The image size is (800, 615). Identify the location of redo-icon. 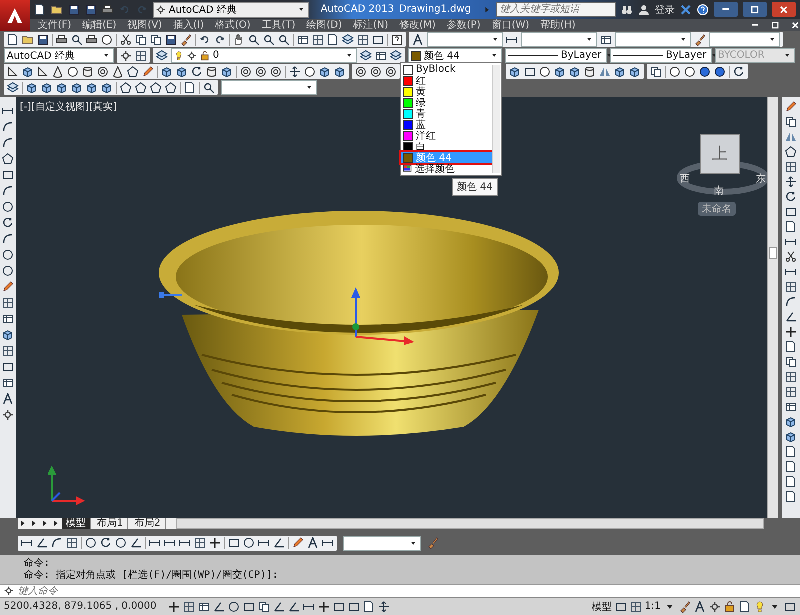
(220, 40).